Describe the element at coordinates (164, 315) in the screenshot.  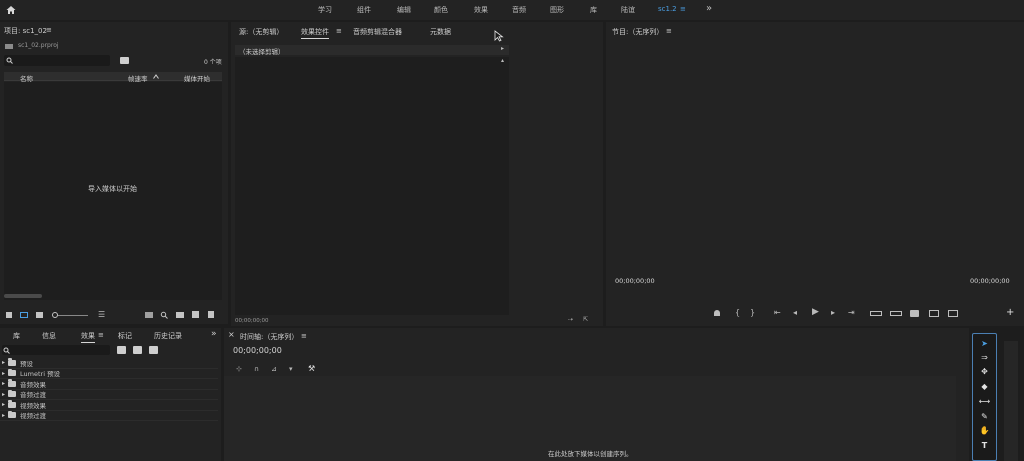
I see `find-icon` at that location.